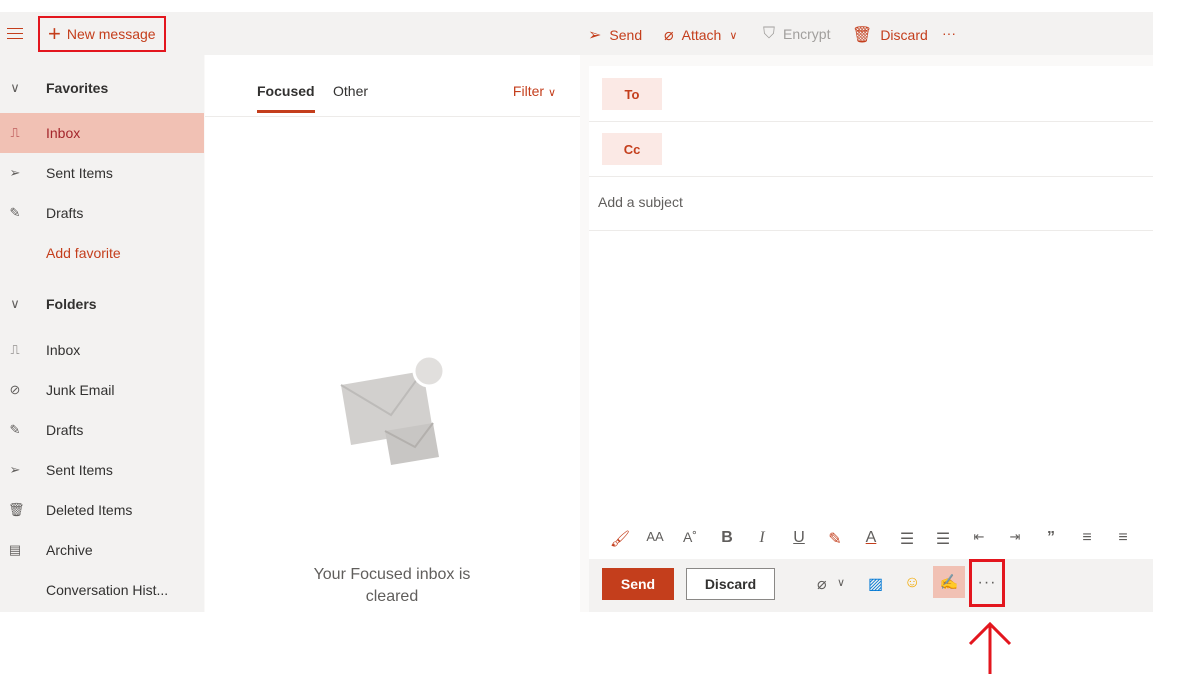 The image size is (1185, 677). Describe the element at coordinates (392, 585) in the screenshot. I see `empty-inbox-message: Your Focused inbox is cleared` at that location.